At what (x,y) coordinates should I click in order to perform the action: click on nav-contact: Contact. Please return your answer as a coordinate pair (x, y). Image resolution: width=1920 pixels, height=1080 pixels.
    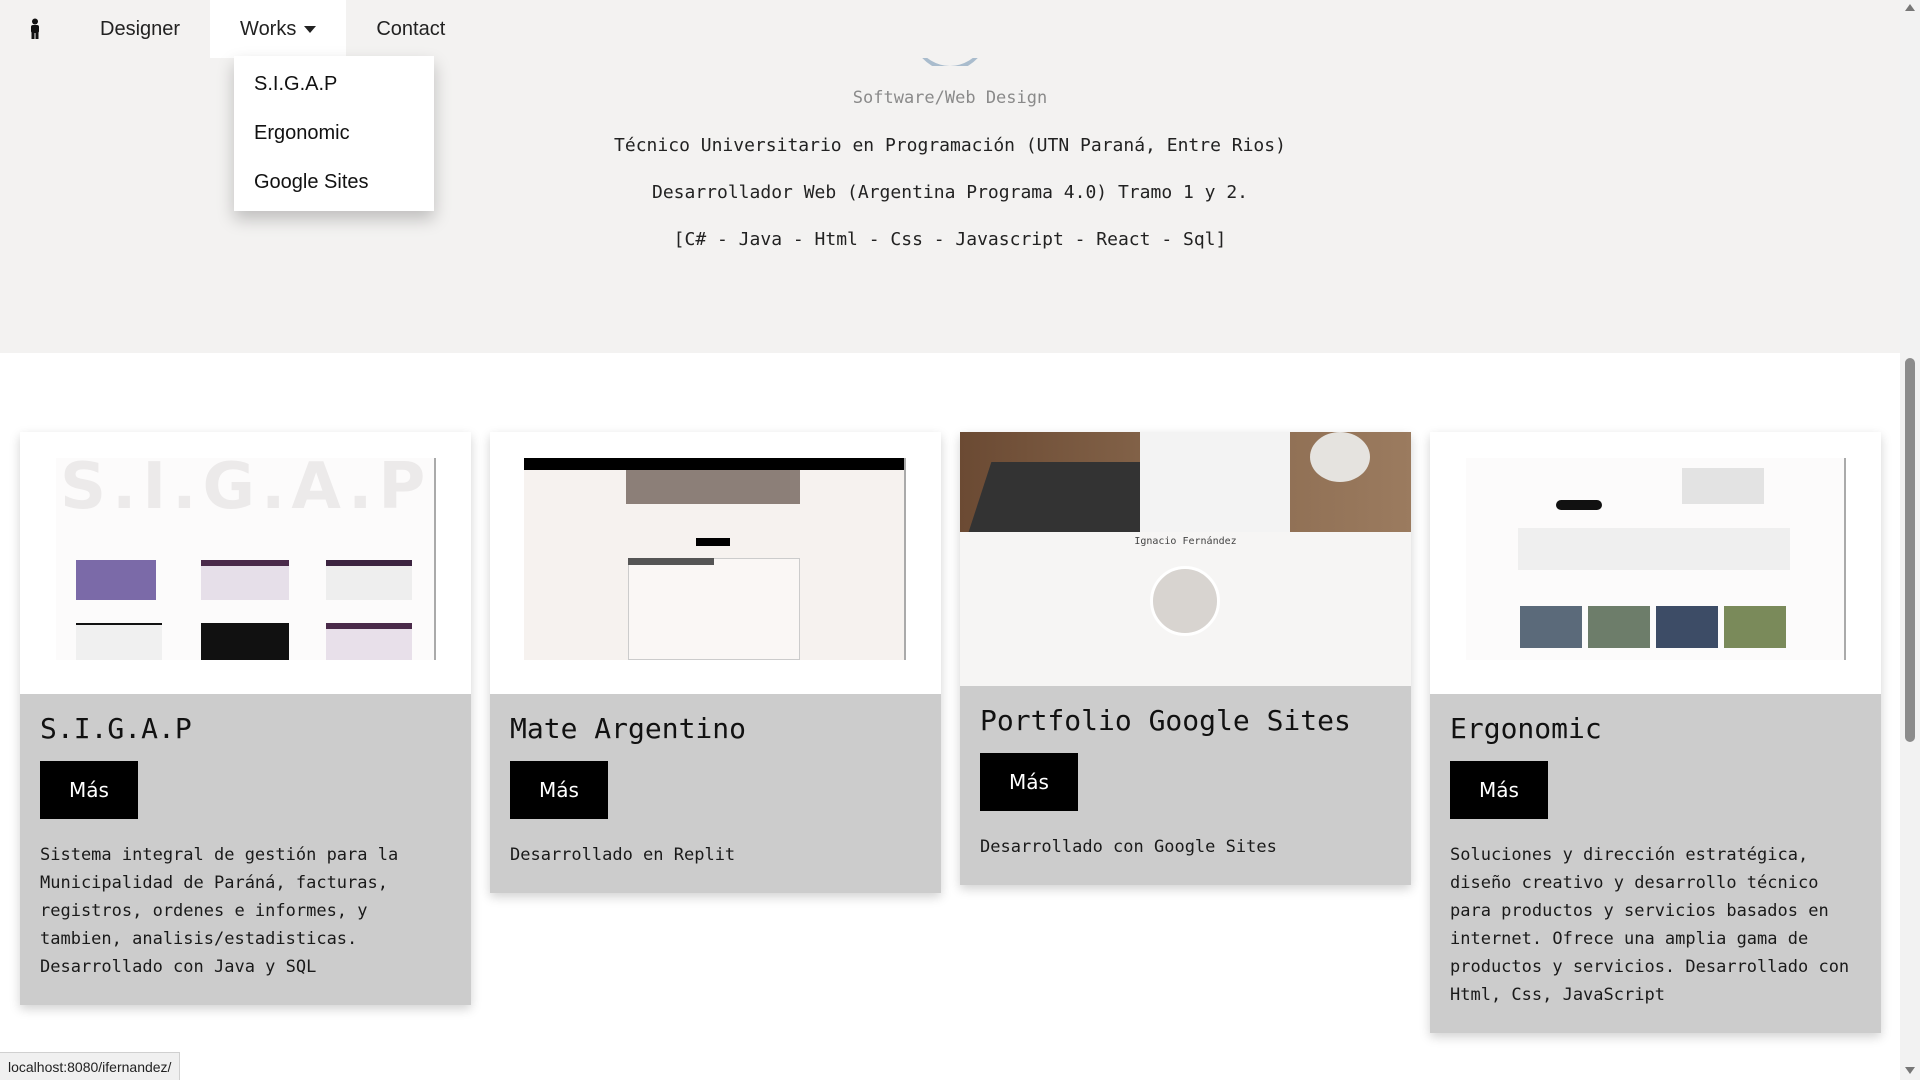
    Looking at the image, I should click on (410, 29).